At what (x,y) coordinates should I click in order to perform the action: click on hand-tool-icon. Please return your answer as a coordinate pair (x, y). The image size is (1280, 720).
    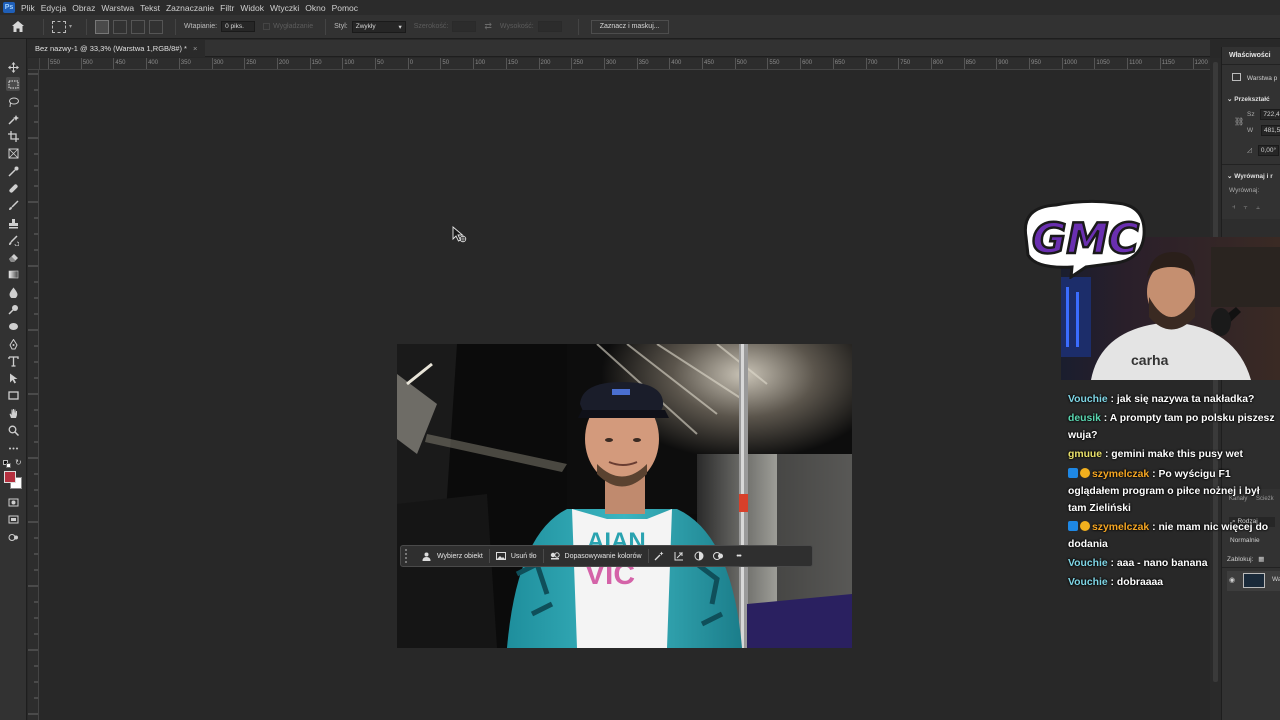
    Looking at the image, I should click on (13, 413).